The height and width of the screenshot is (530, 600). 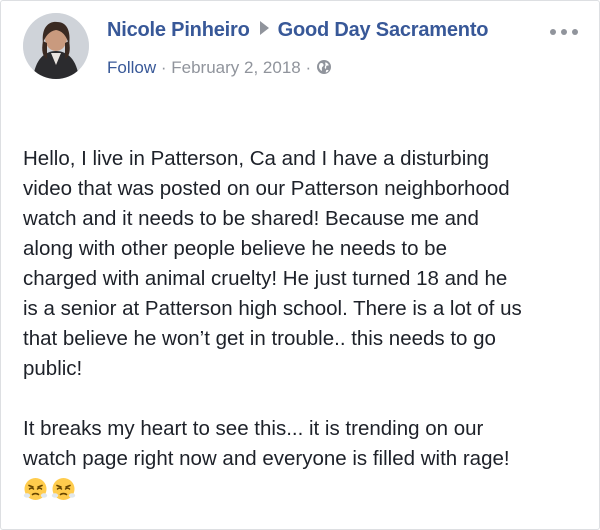 I want to click on more-options-icon, so click(x=565, y=32).